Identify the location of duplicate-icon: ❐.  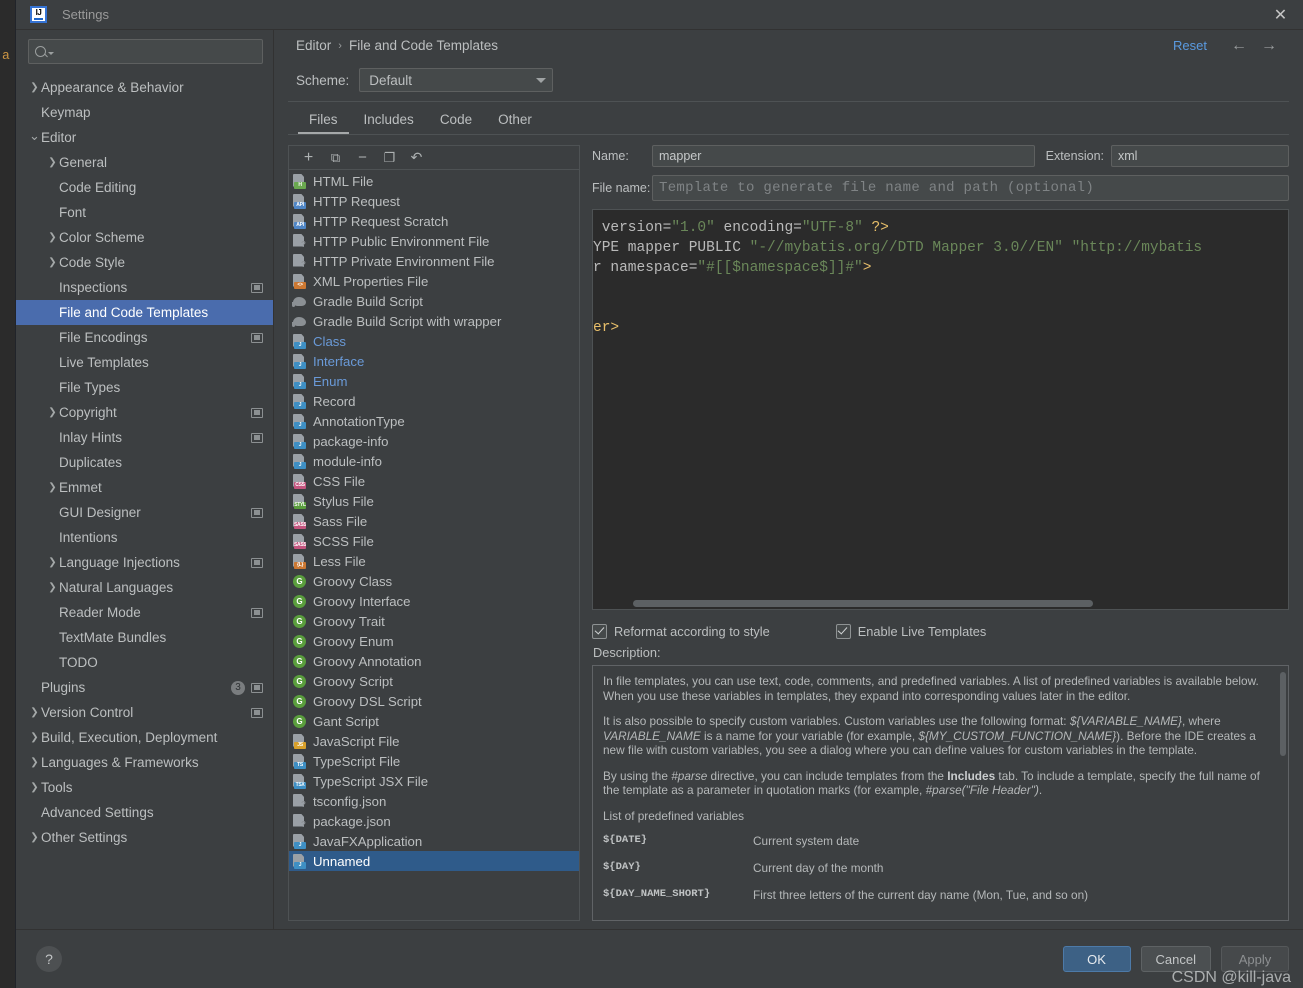
(389, 158).